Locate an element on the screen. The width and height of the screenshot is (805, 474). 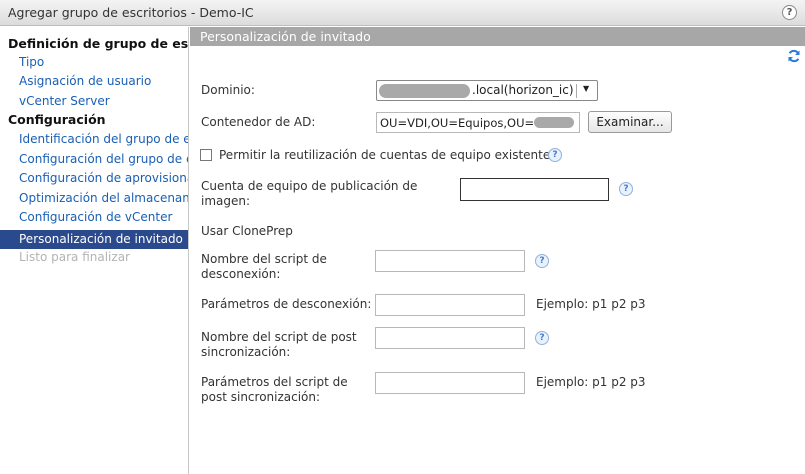
ad-container-value: OU=VDI,OU=Equipos,OU= is located at coordinates (457, 123).